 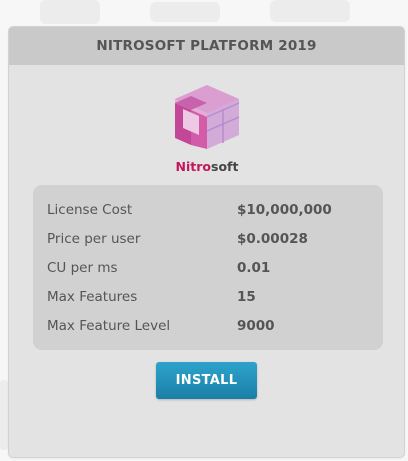 I want to click on nitrosoft-cube-logo-icon, so click(x=207, y=118).